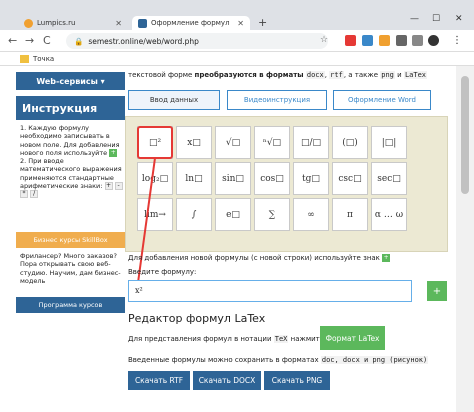 This screenshot has width=474, height=412. What do you see at coordinates (70, 305) in the screenshot?
I see `program-button: Программа курсов` at bounding box center [70, 305].